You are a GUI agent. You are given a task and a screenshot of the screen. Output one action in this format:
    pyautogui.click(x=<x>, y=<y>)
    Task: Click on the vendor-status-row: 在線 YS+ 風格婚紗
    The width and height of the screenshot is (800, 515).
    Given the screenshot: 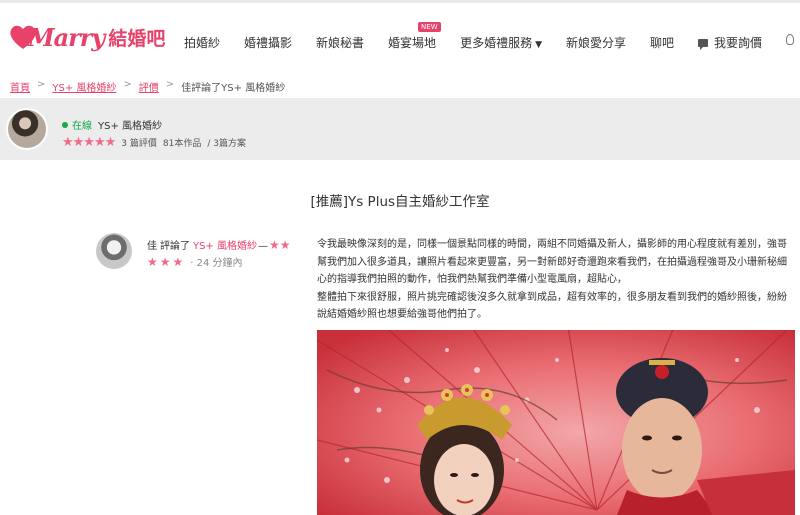 What is the action you would take?
    pyautogui.click(x=112, y=124)
    